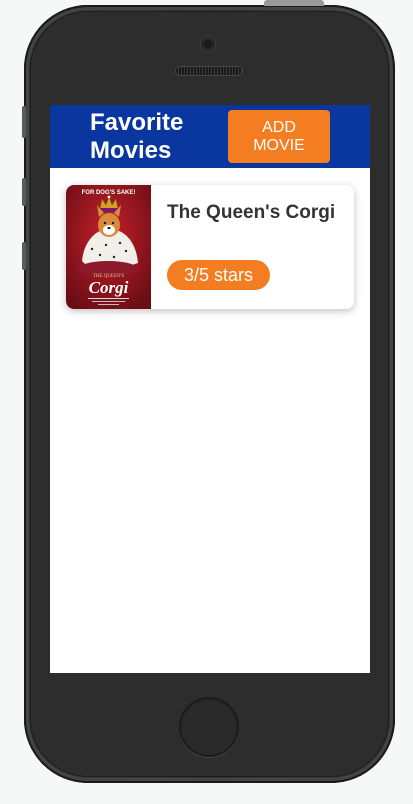 Image resolution: width=413 pixels, height=804 pixels. What do you see at coordinates (24, 192) in the screenshot?
I see `volume-up-button` at bounding box center [24, 192].